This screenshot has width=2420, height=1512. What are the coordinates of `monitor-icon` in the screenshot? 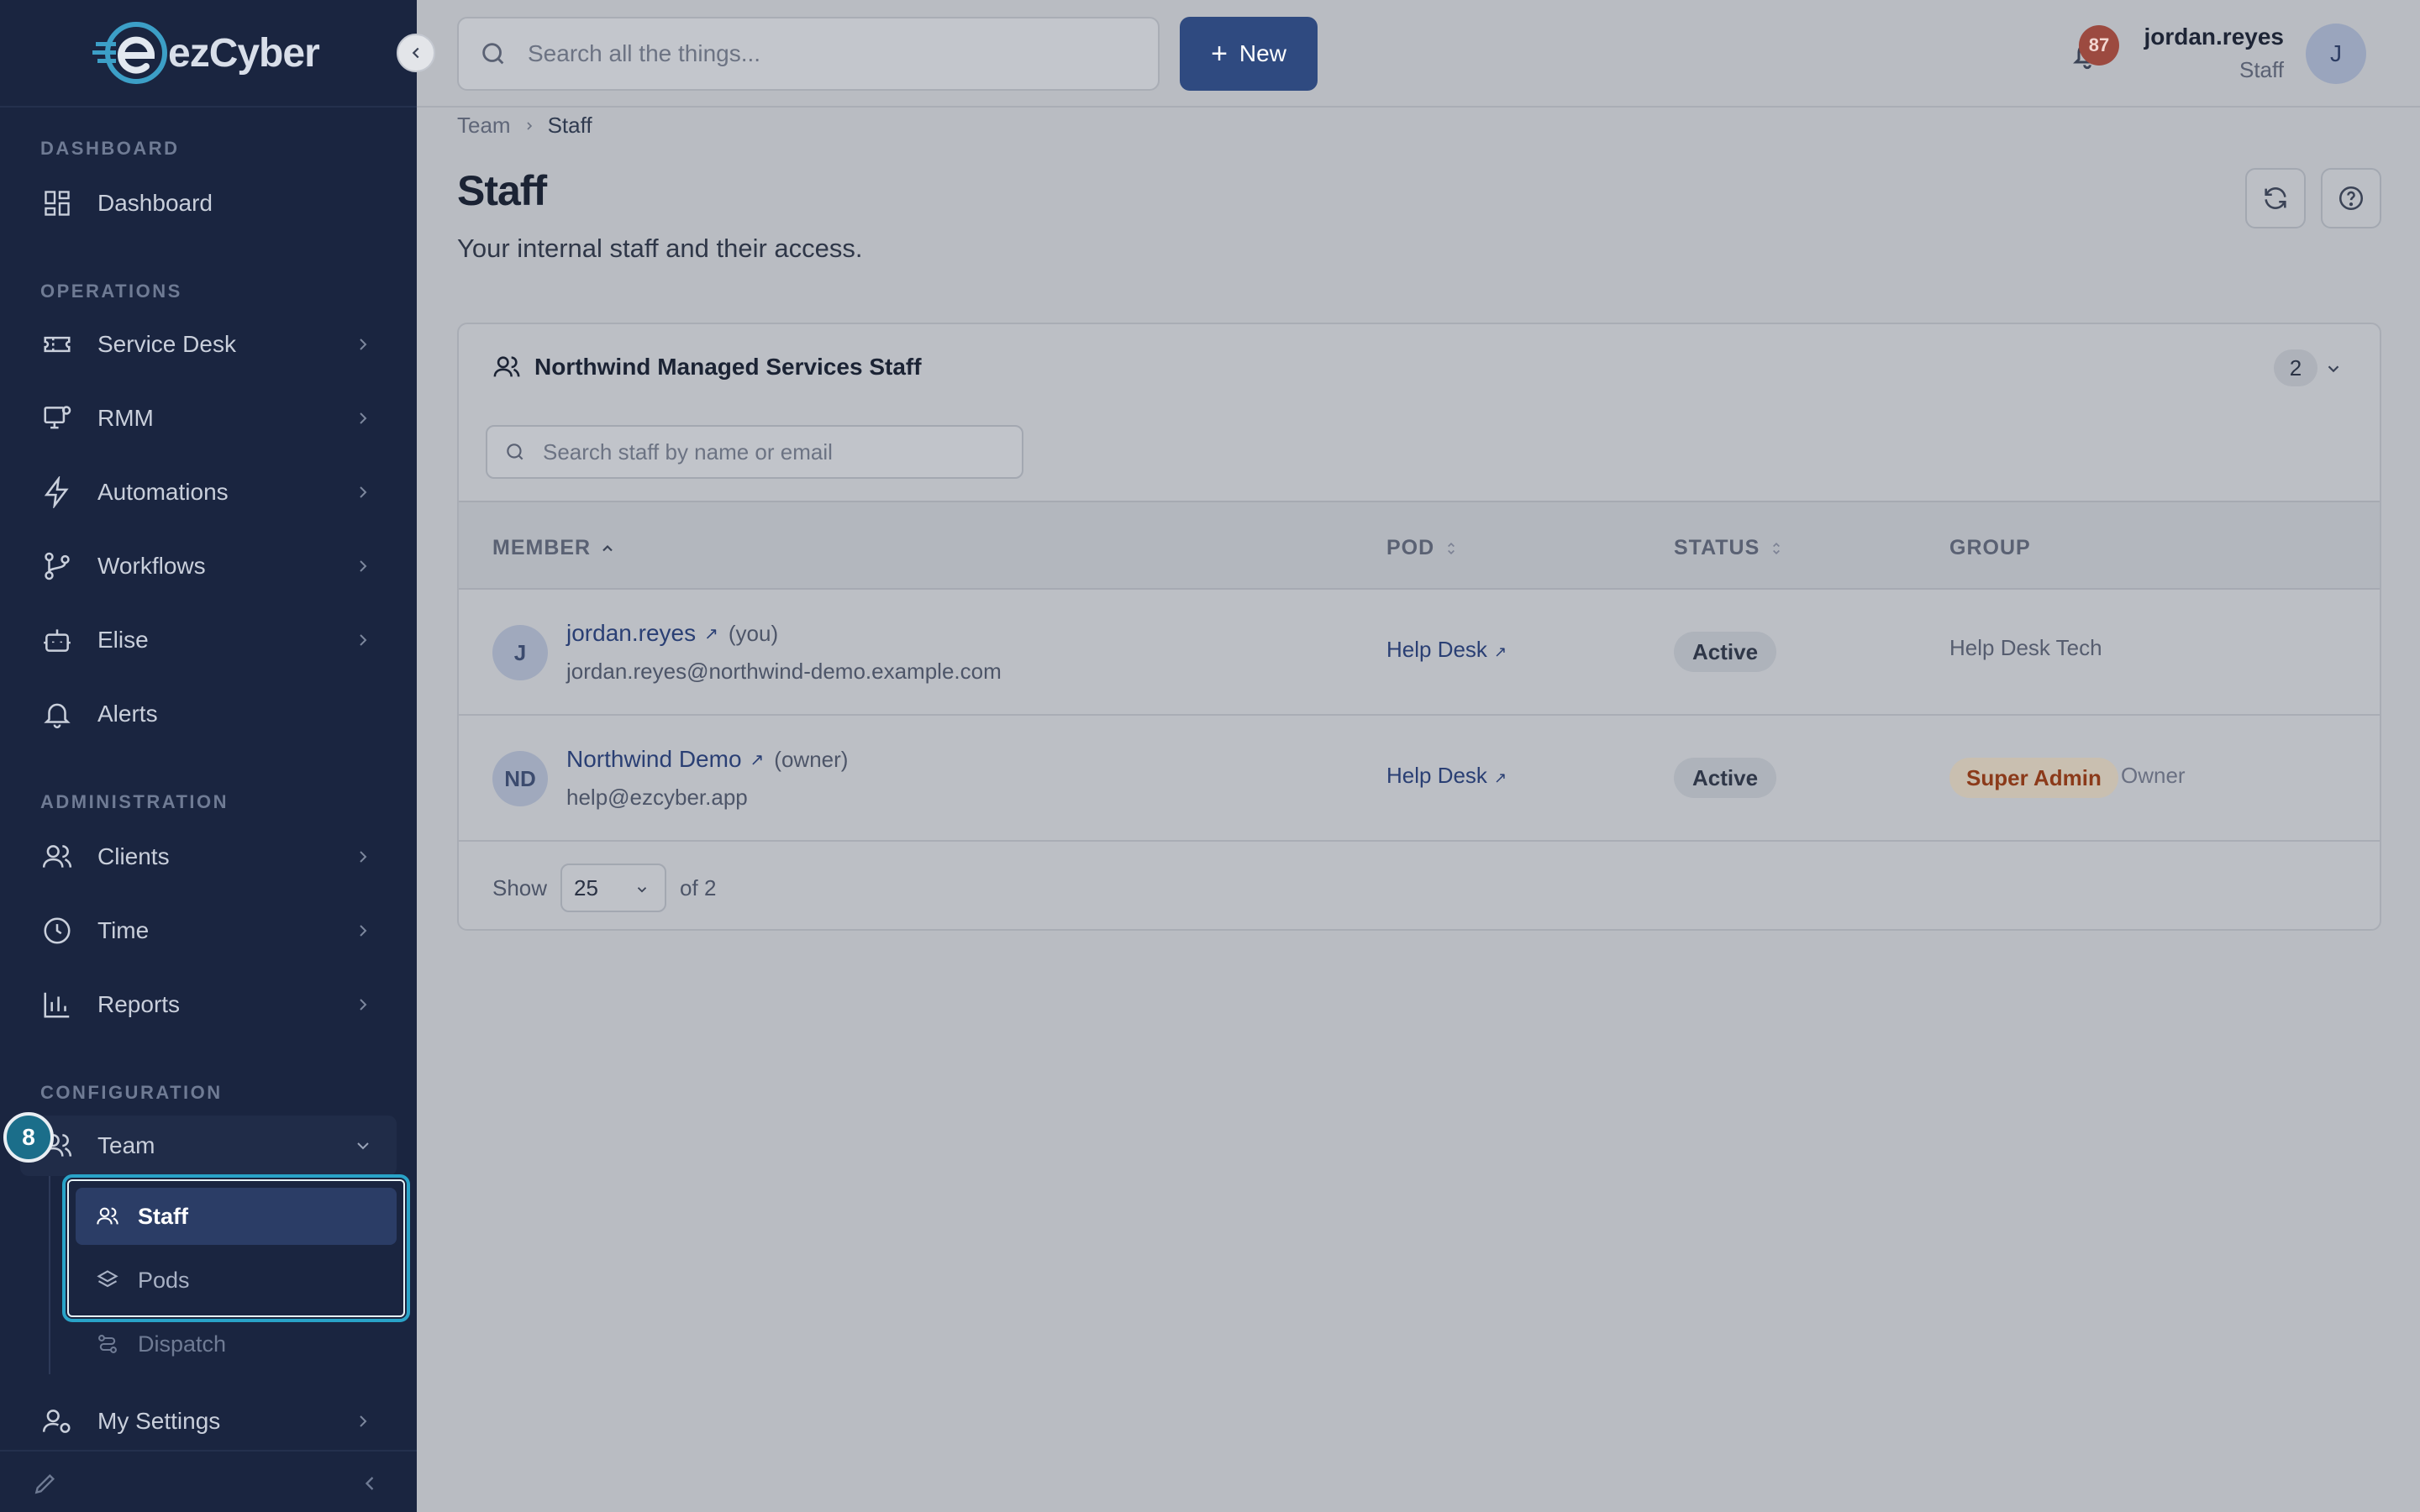 It's located at (57, 418).